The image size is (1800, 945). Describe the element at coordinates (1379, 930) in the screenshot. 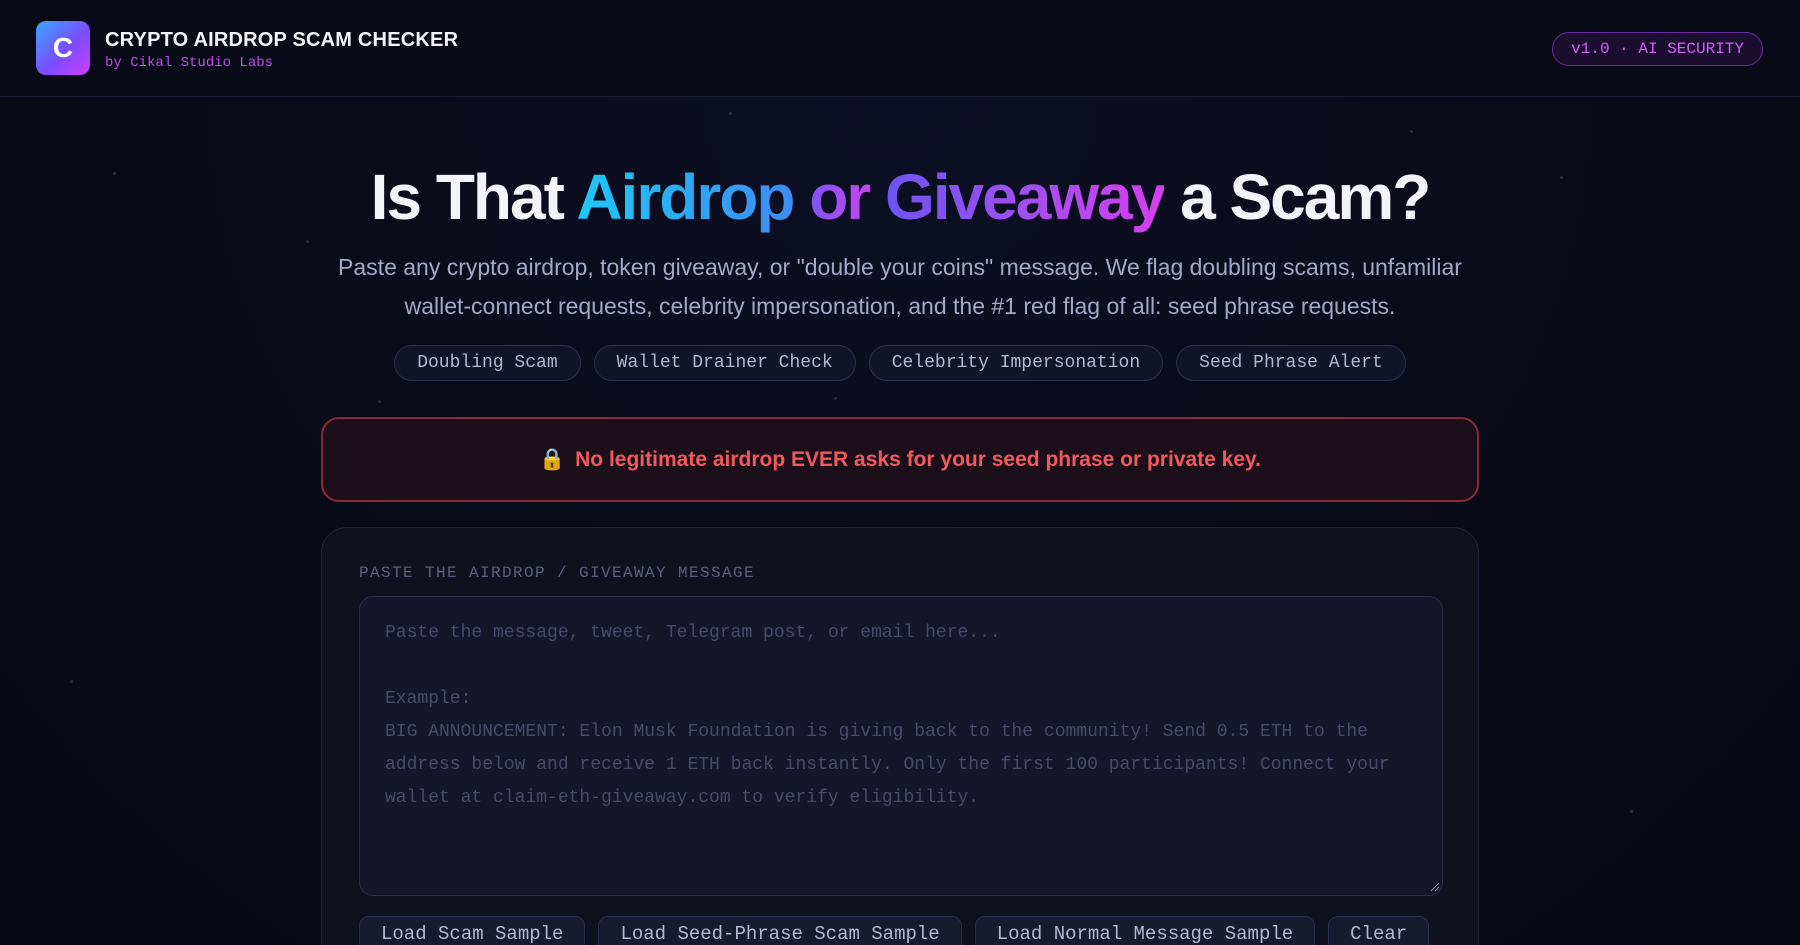

I see `clear-button: Clear` at that location.